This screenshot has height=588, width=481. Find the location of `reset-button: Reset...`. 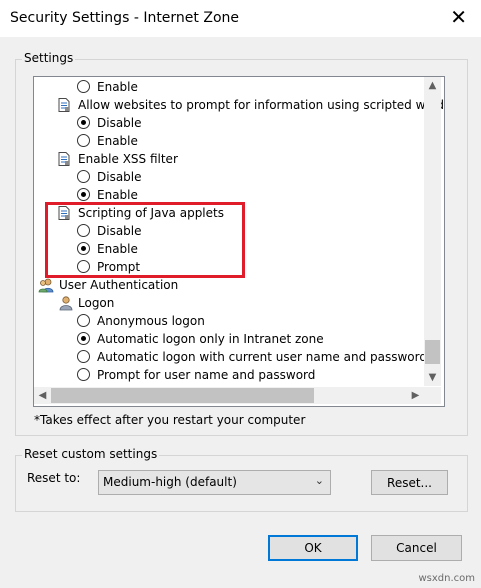

reset-button: Reset... is located at coordinates (409, 482).